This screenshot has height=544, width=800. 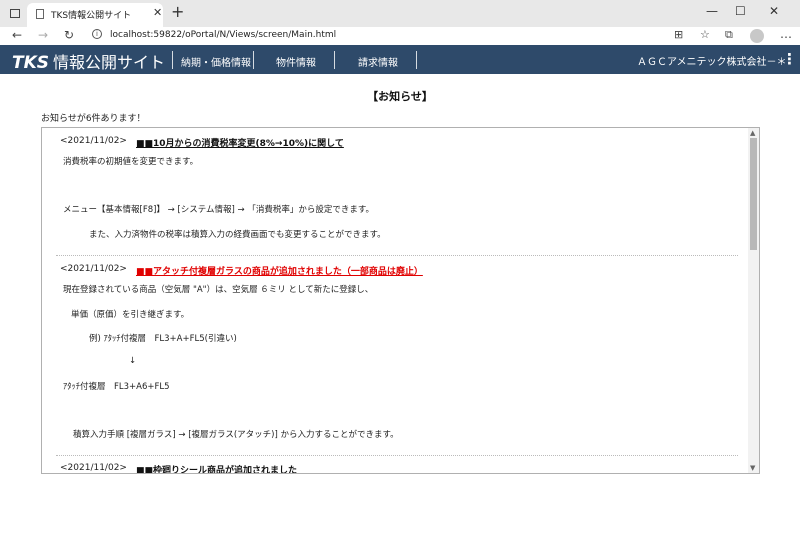 I want to click on scroll-up-icon: ▲, so click(x=752, y=133).